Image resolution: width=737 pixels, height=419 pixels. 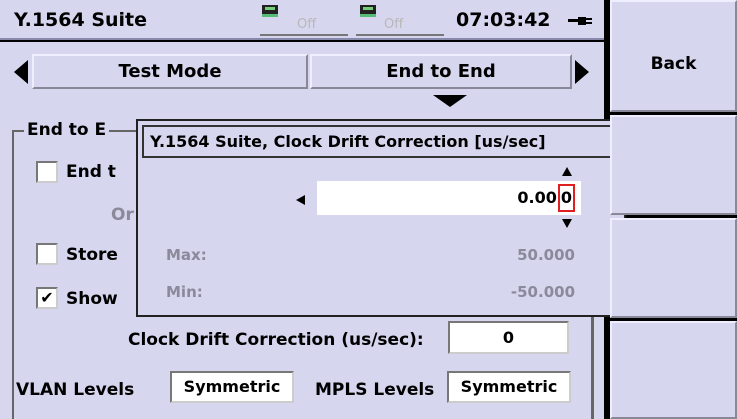 What do you see at coordinates (449, 198) in the screenshot?
I see `value-editor: 0.00 0` at bounding box center [449, 198].